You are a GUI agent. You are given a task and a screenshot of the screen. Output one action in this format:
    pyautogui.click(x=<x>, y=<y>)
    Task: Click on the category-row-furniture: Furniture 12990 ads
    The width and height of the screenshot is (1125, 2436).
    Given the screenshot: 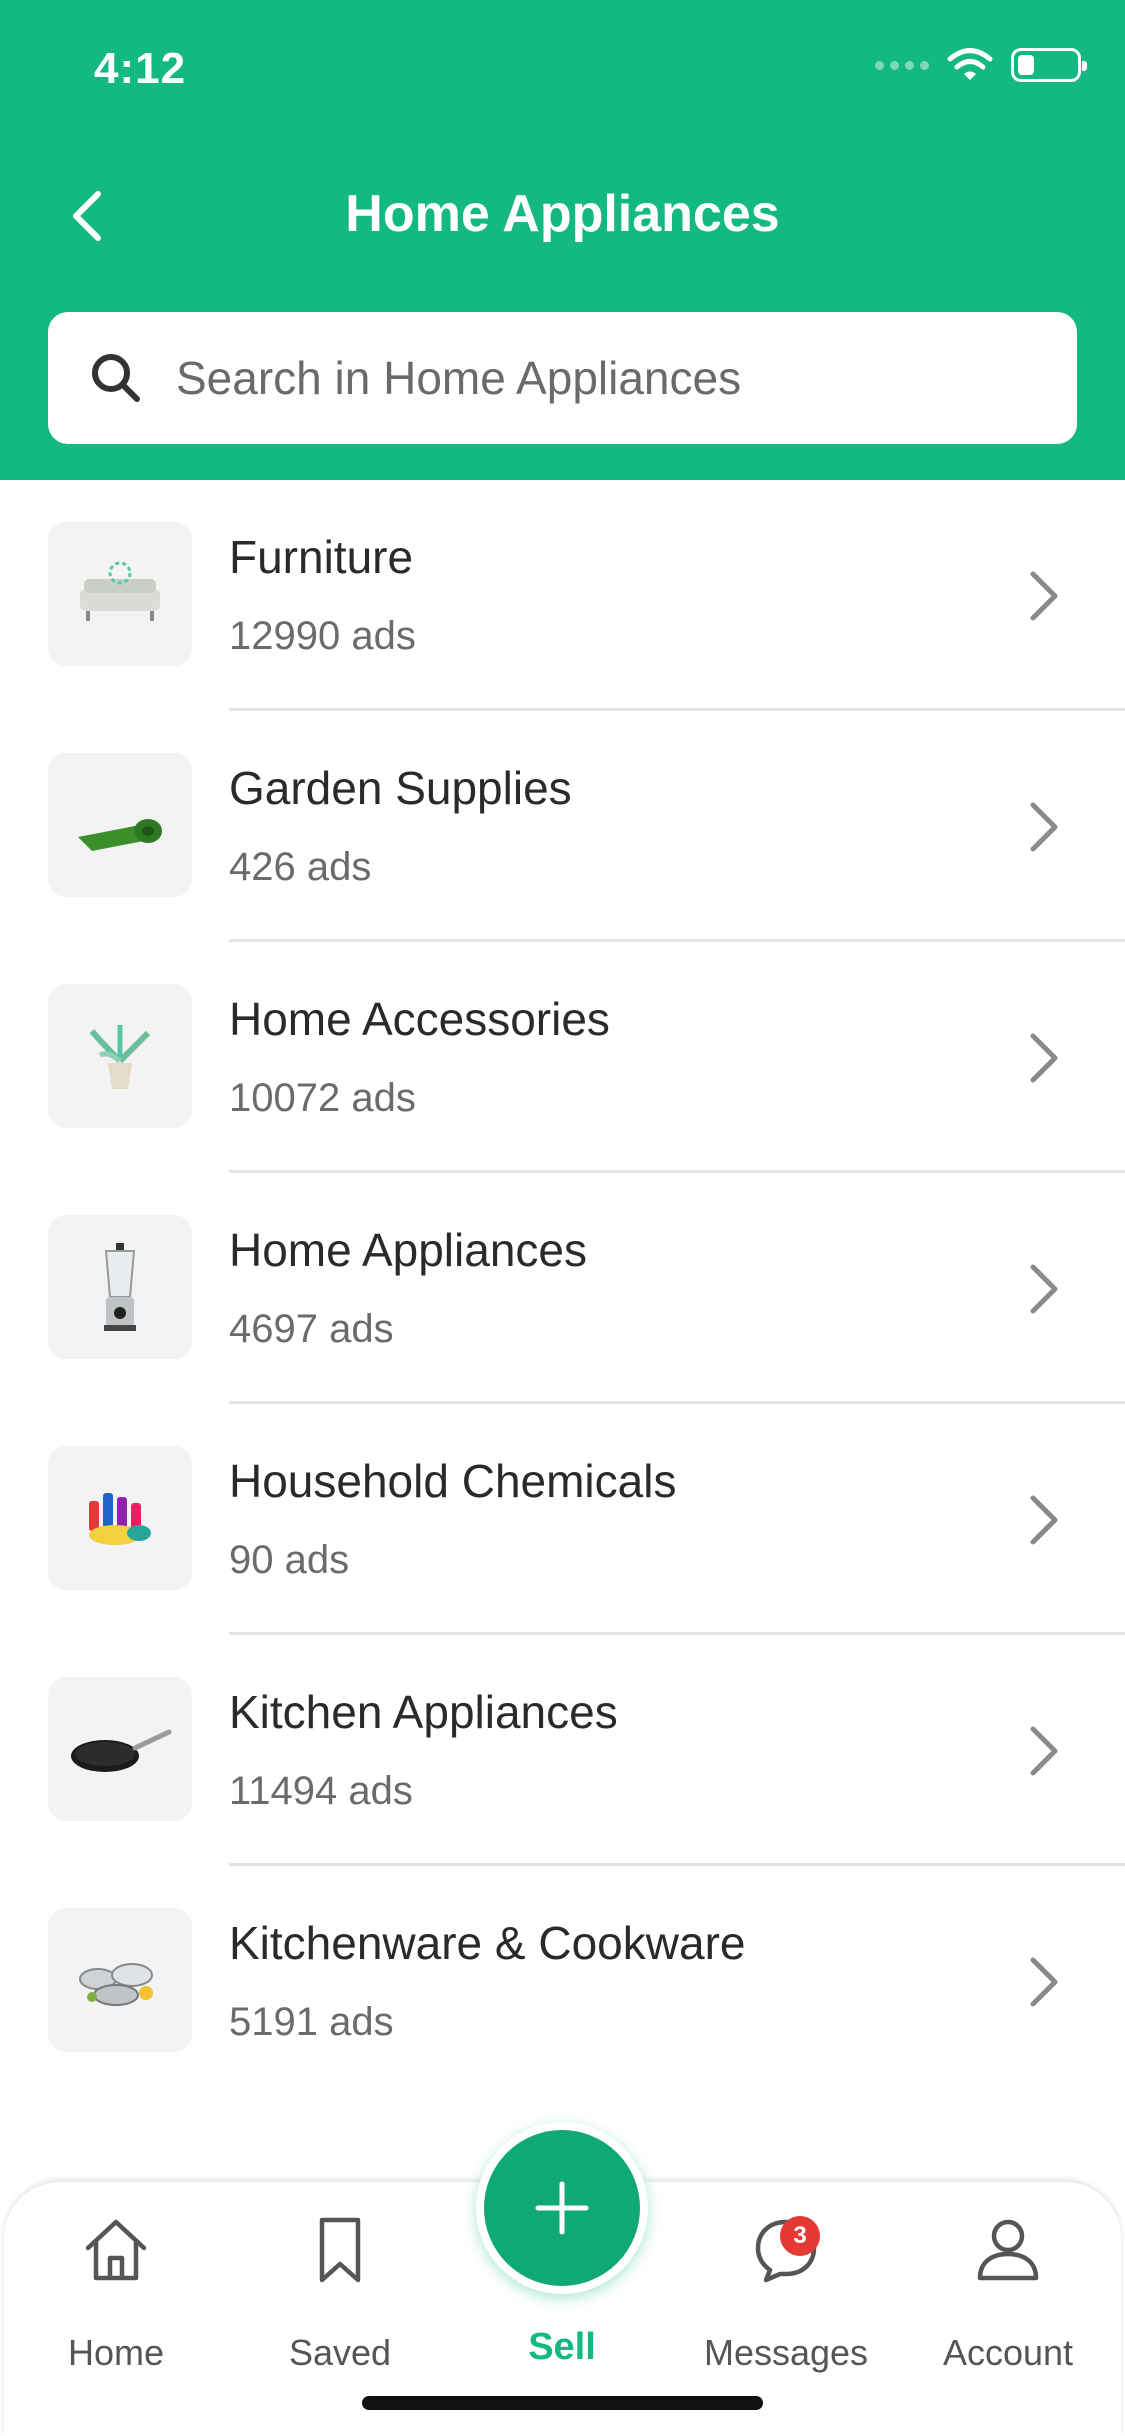 What is the action you would take?
    pyautogui.click(x=562, y=595)
    